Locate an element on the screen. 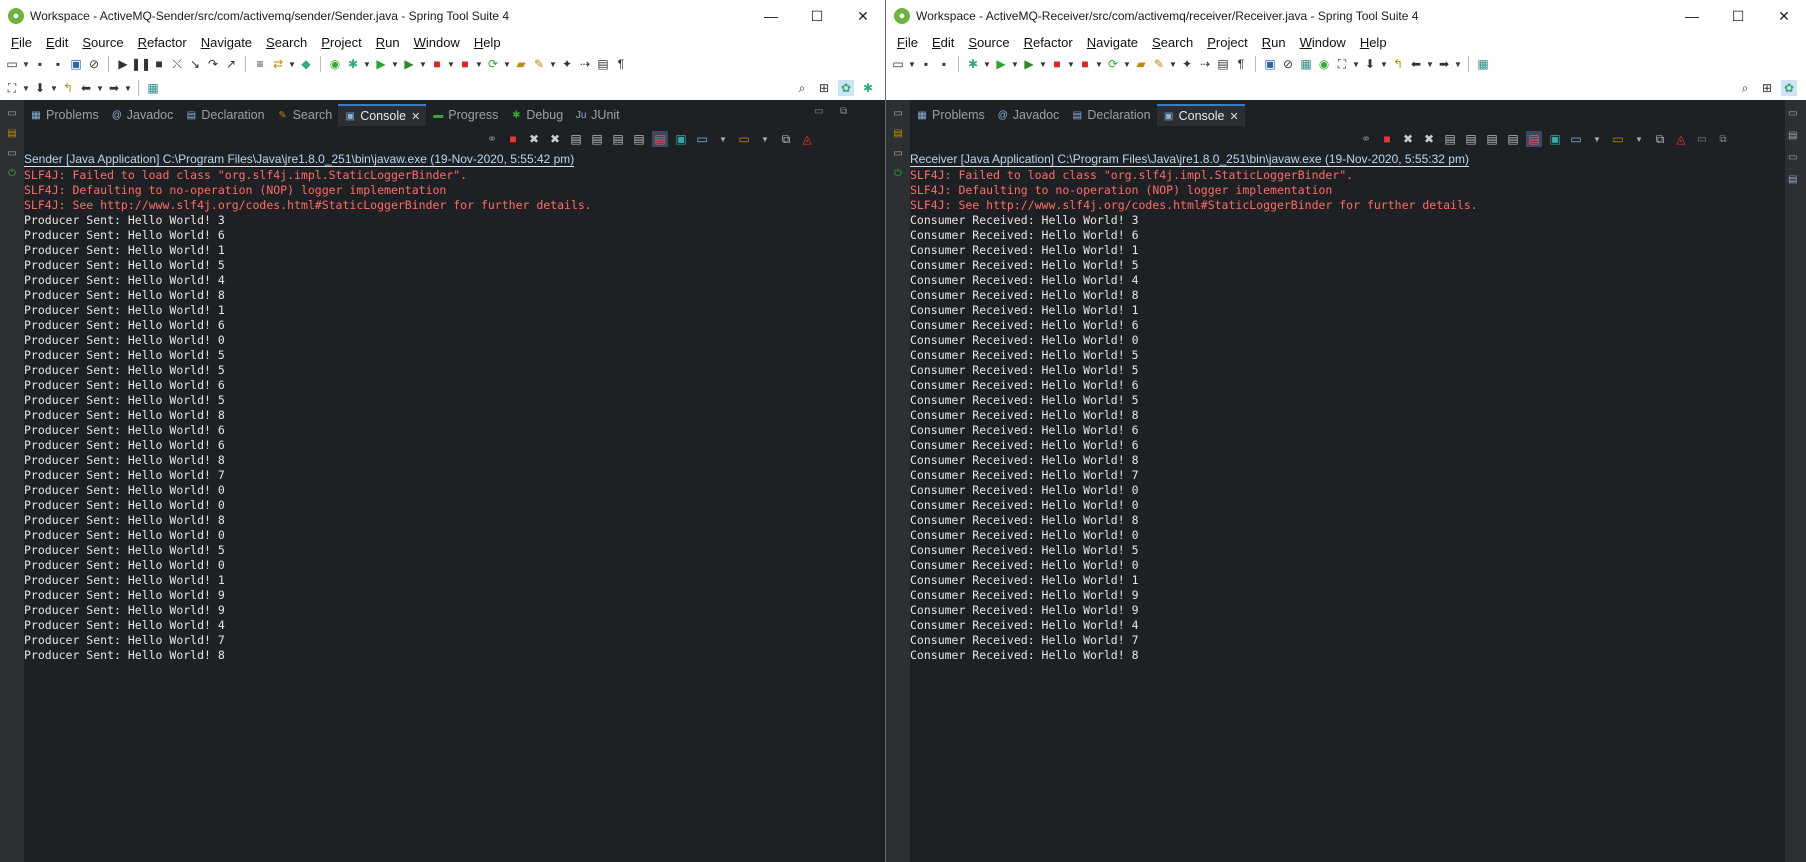 The width and height of the screenshot is (1806, 862). outline-icon: ▤ is located at coordinates (1796, 137).